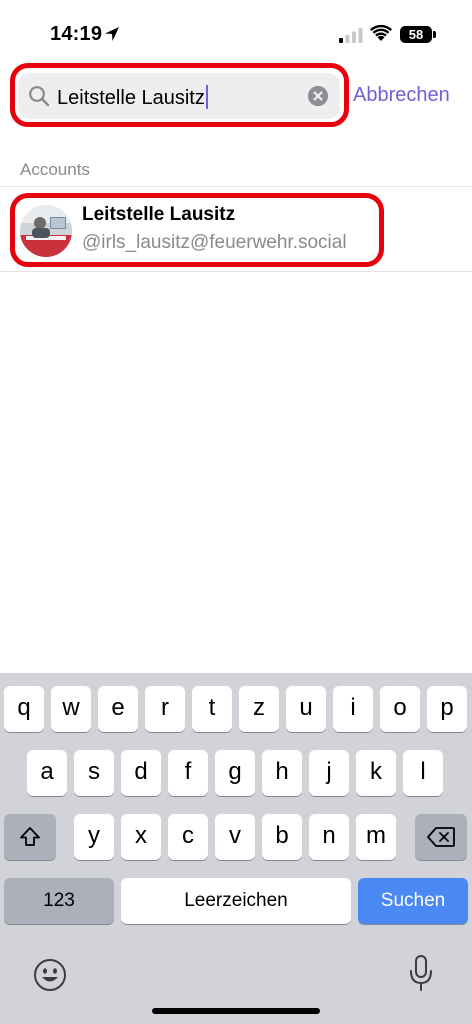 Image resolution: width=472 pixels, height=1024 pixels. I want to click on key-p: p, so click(447, 709).